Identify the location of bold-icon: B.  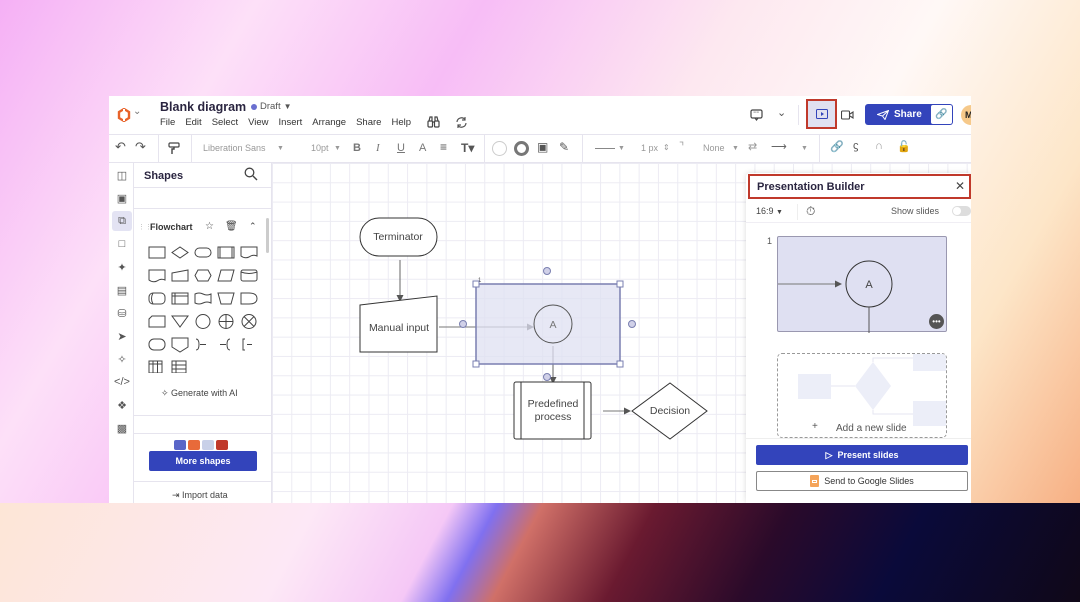
(357, 148).